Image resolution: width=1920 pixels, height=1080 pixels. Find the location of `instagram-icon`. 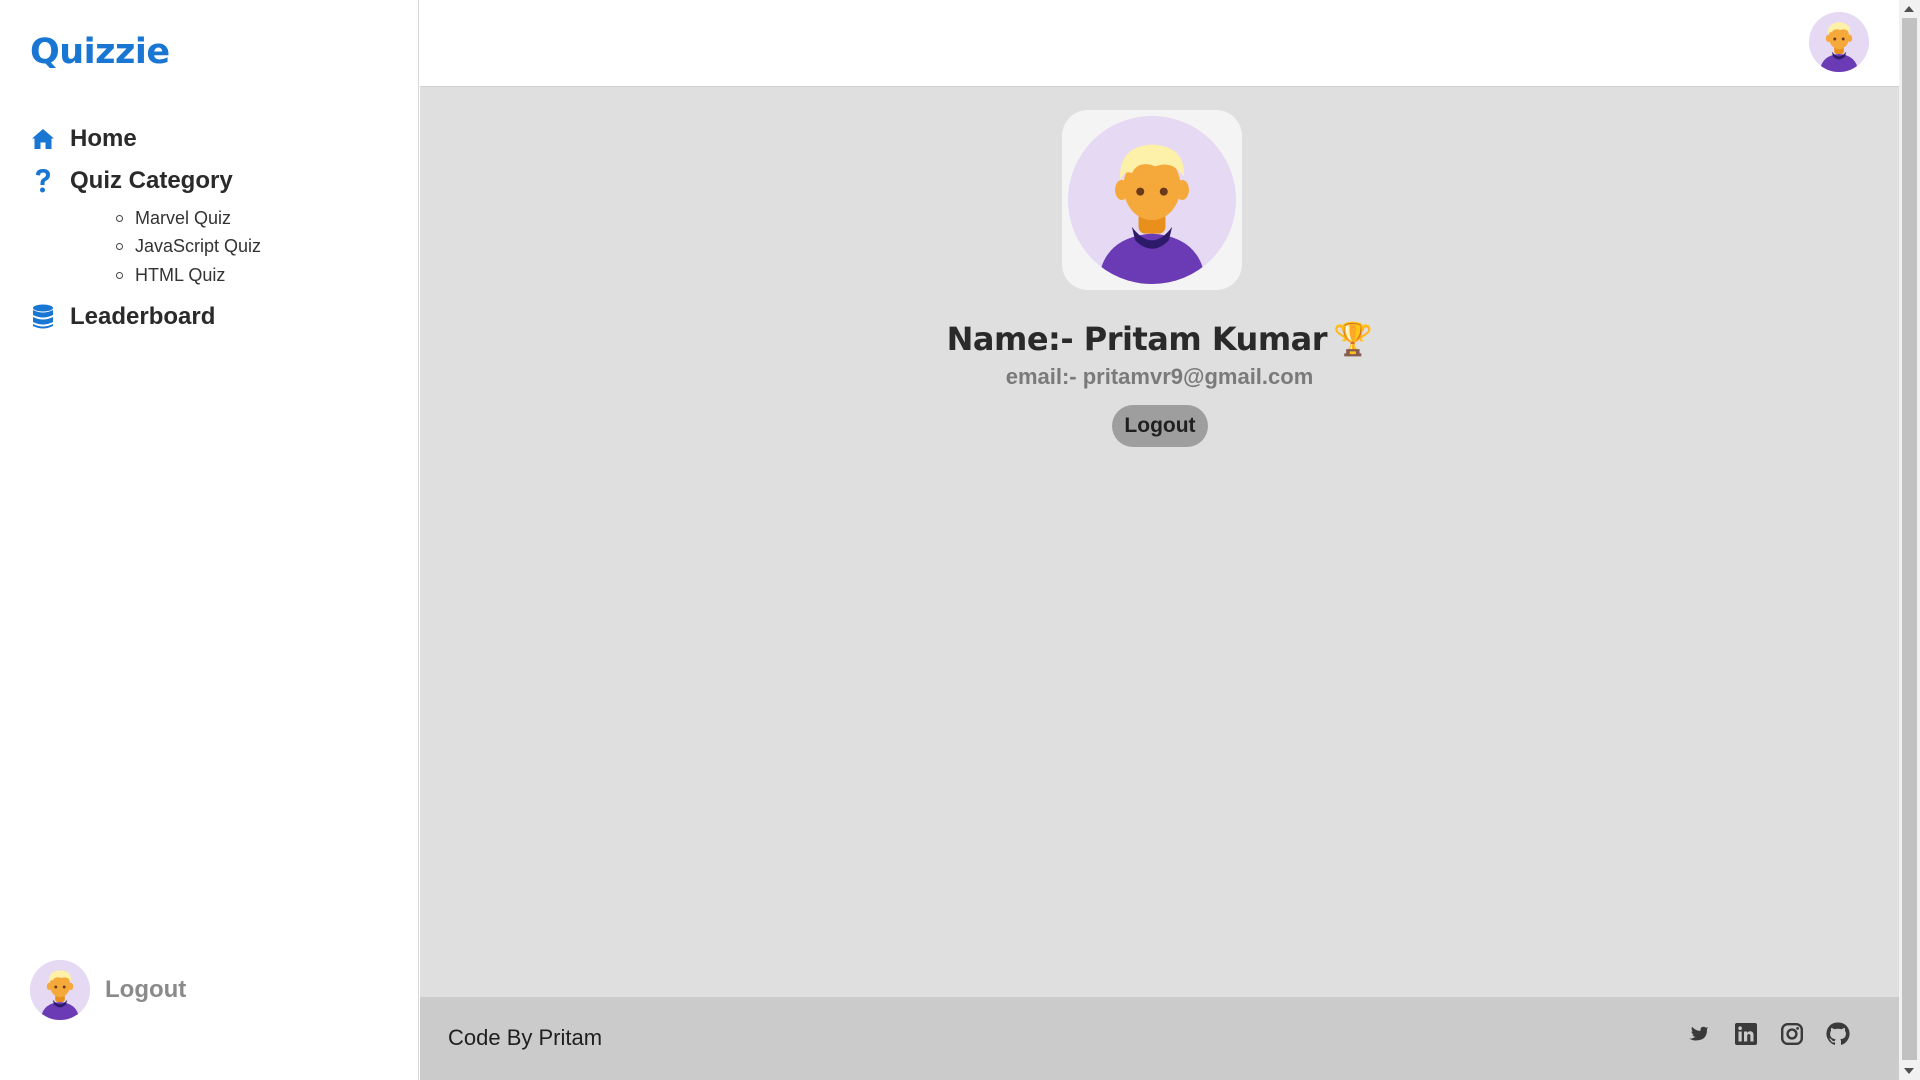

instagram-icon is located at coordinates (1792, 1034).